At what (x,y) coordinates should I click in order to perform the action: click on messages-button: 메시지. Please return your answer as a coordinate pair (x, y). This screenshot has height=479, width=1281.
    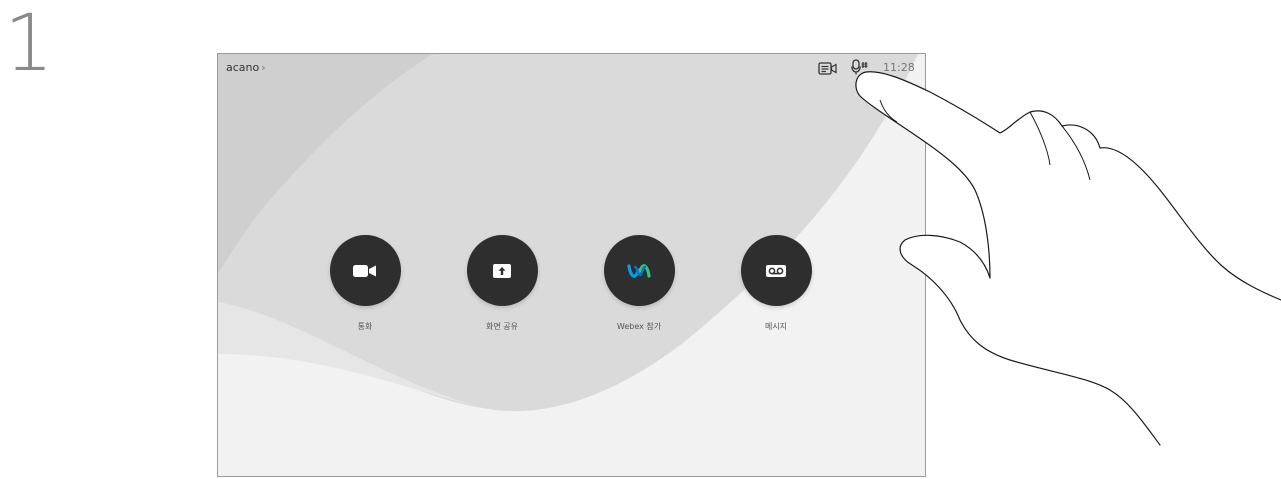
    Looking at the image, I should click on (776, 283).